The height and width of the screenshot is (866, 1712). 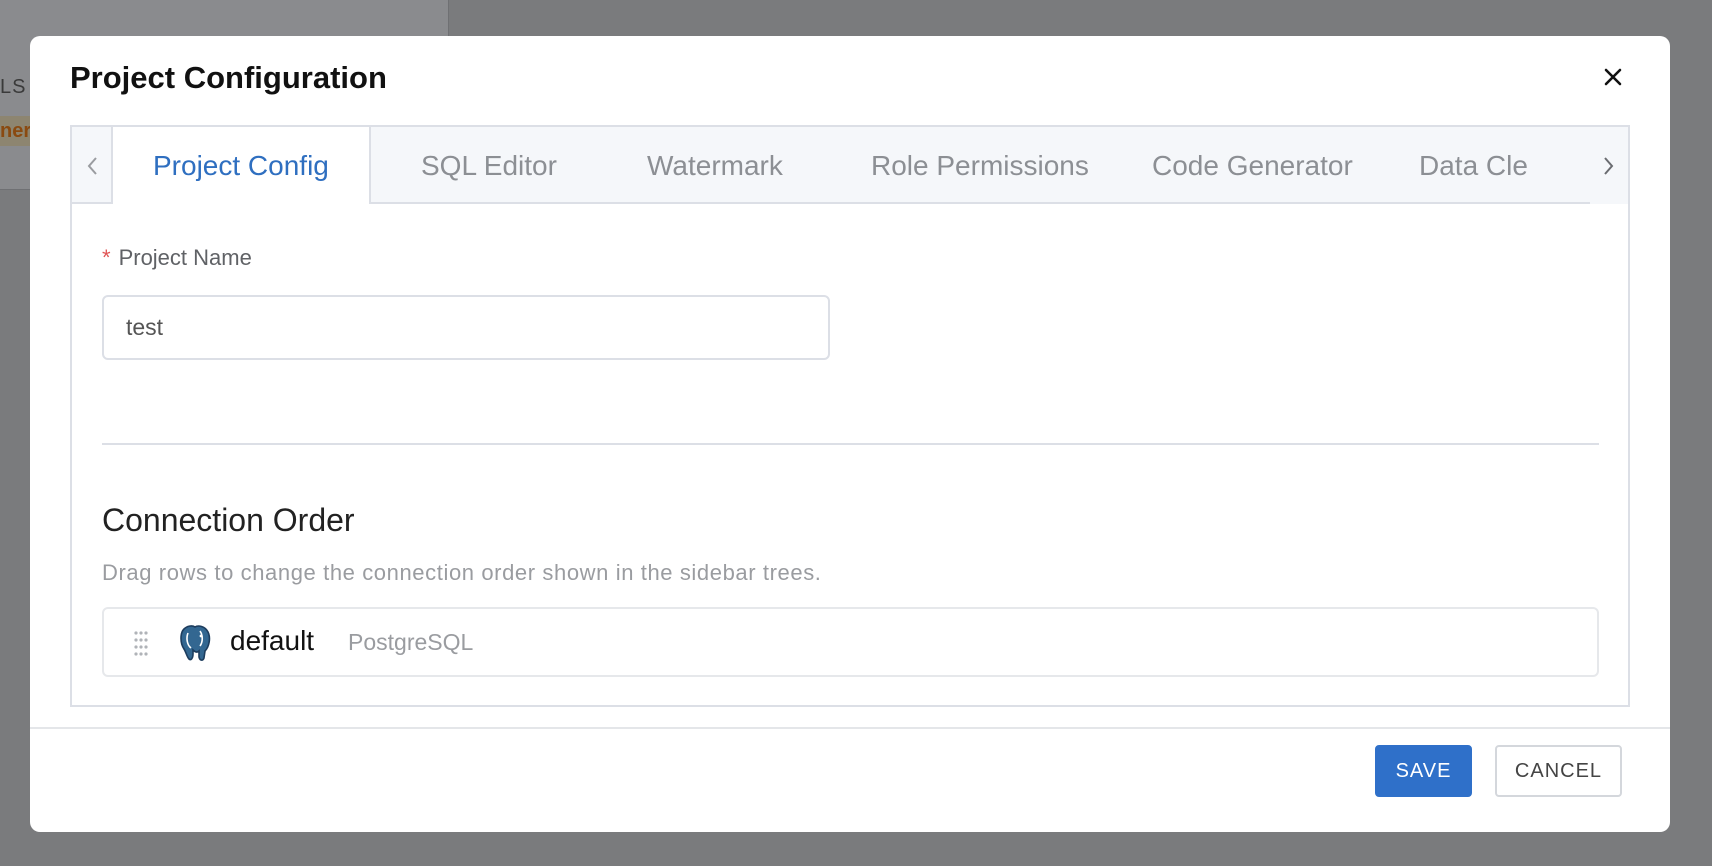 I want to click on background-partial-badge: ner, so click(x=17, y=131).